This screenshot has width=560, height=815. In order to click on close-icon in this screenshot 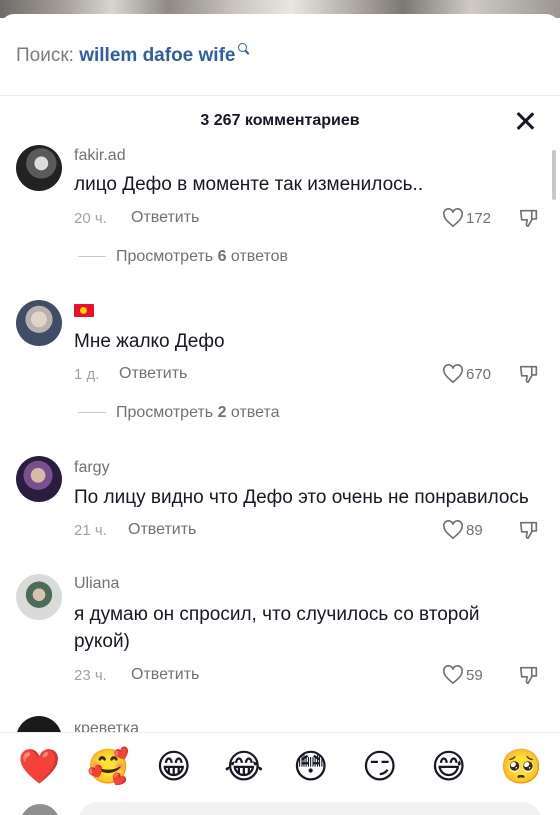, I will do `click(525, 121)`.